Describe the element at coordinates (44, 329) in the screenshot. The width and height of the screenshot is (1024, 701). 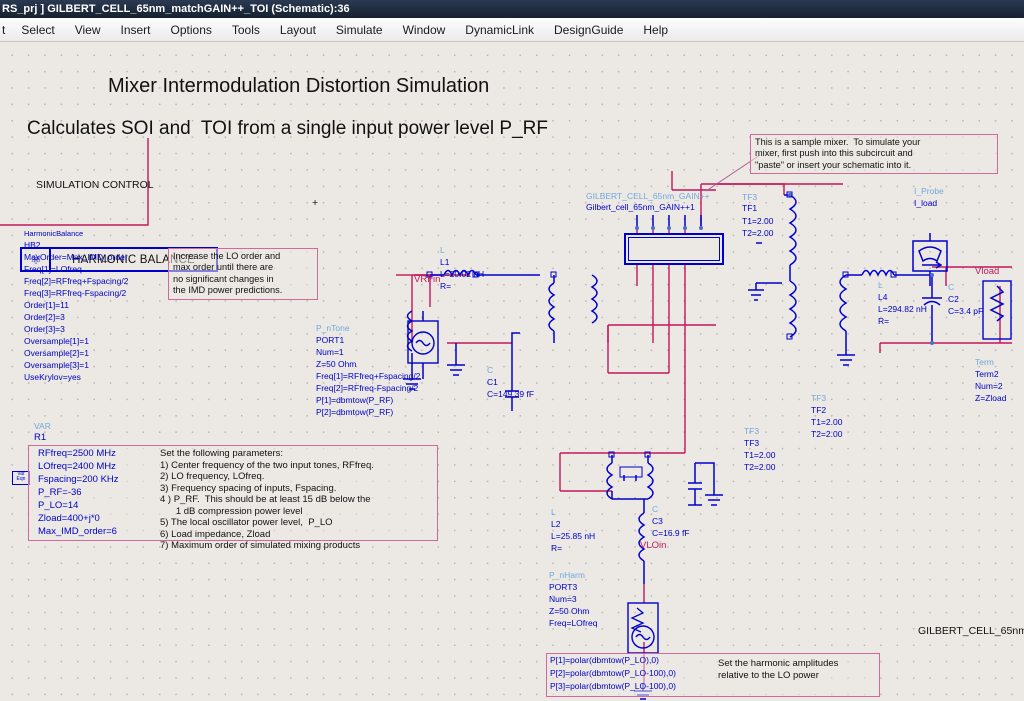
I see `hb-param-6: Order[3]=3` at that location.